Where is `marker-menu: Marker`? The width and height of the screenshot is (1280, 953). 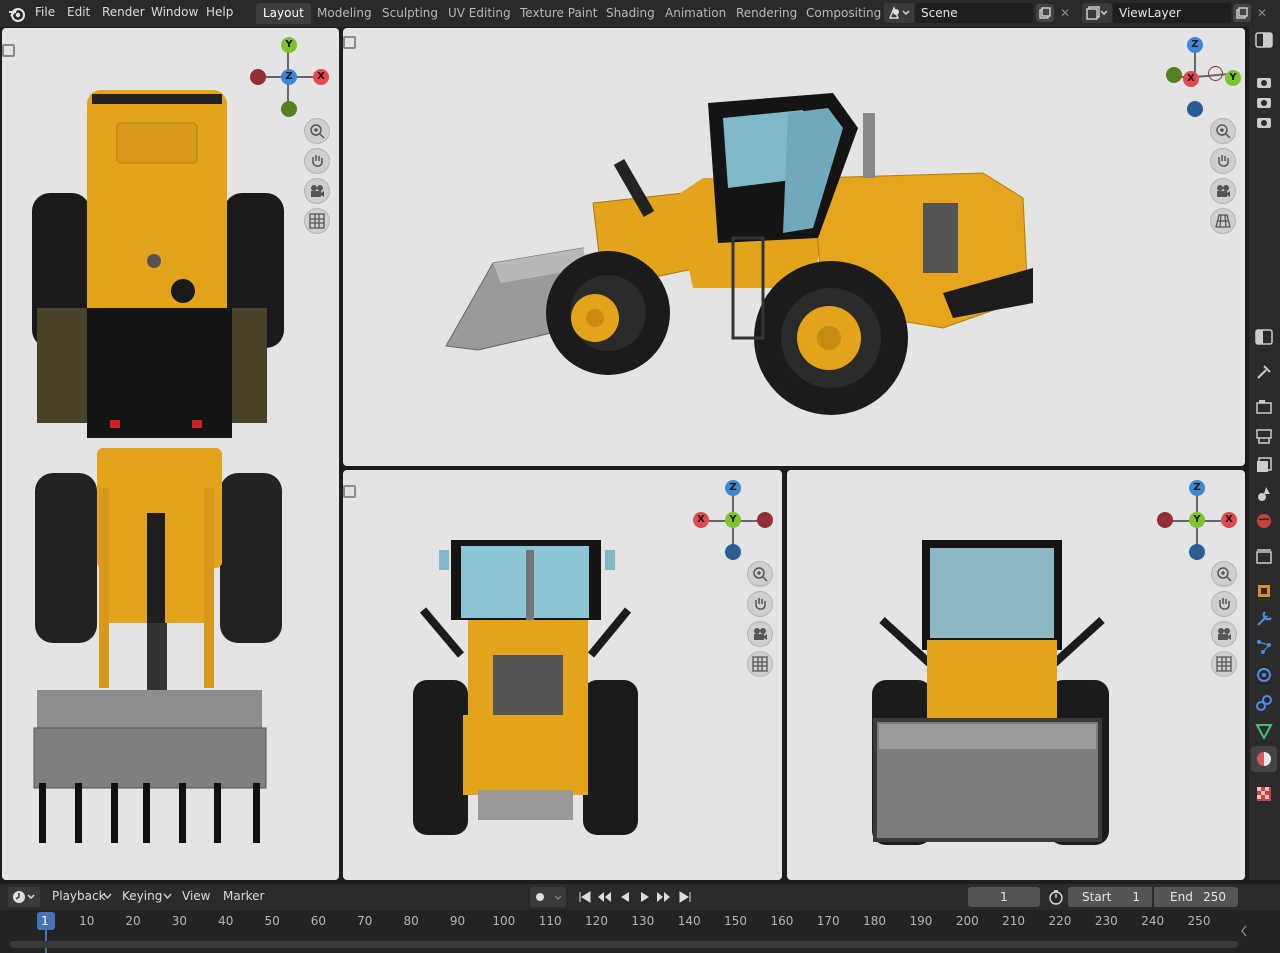 marker-menu: Marker is located at coordinates (243, 896).